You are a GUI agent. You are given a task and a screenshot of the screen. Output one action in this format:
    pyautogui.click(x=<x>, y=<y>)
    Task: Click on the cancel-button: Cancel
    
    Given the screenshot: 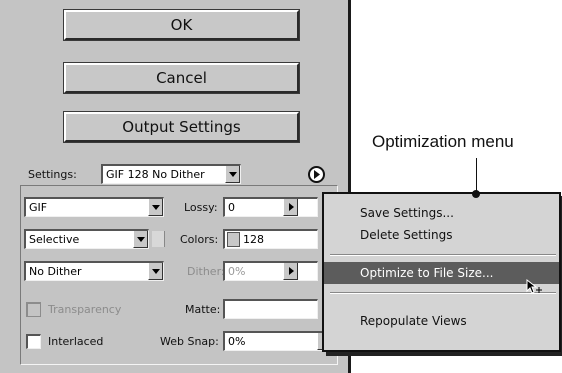 What is the action you would take?
    pyautogui.click(x=181, y=78)
    